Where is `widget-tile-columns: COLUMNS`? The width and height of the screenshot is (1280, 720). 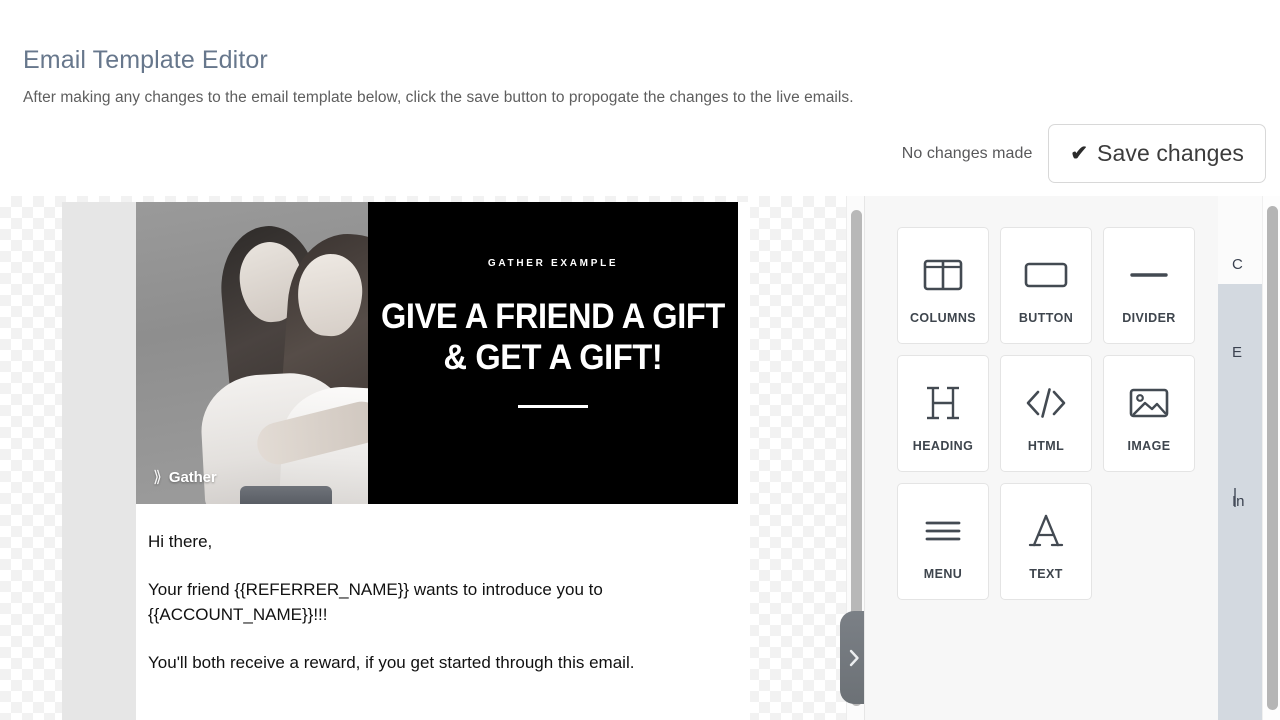
widget-tile-columns: COLUMNS is located at coordinates (943, 285).